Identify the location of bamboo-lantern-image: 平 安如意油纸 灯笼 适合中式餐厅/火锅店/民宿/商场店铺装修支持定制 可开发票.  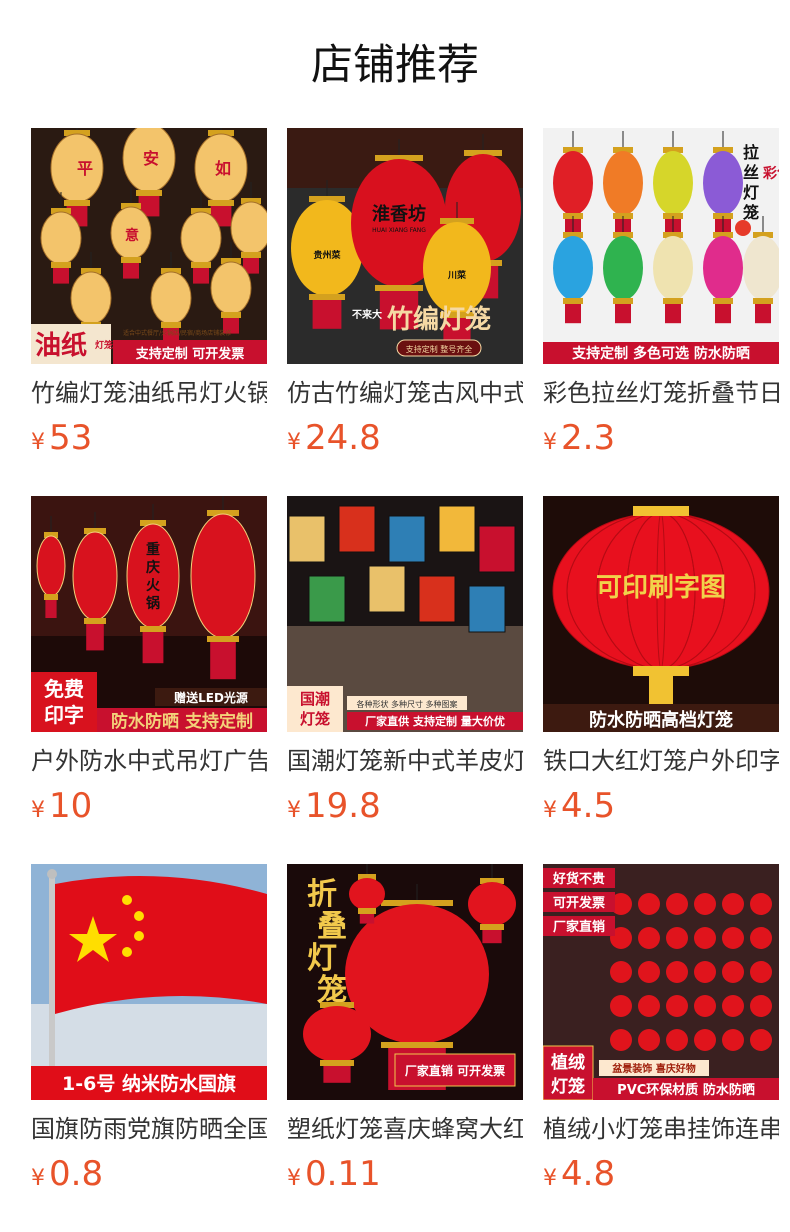
(149, 246).